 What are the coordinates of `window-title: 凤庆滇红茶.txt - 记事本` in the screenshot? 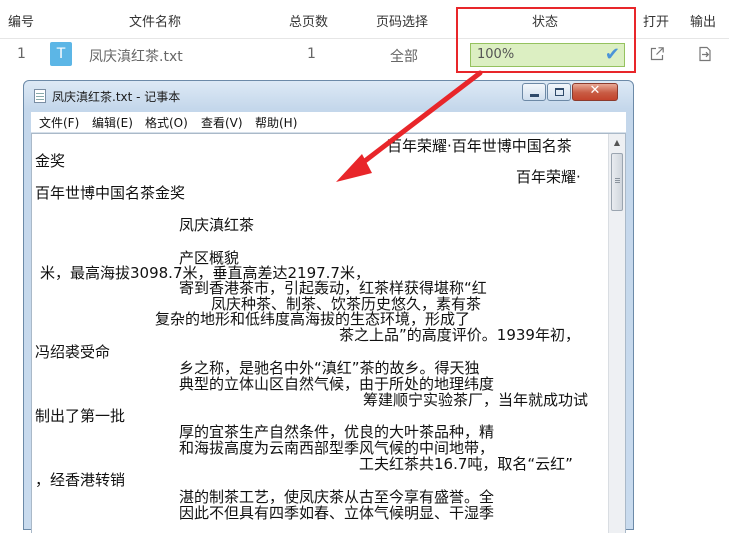 It's located at (116, 97).